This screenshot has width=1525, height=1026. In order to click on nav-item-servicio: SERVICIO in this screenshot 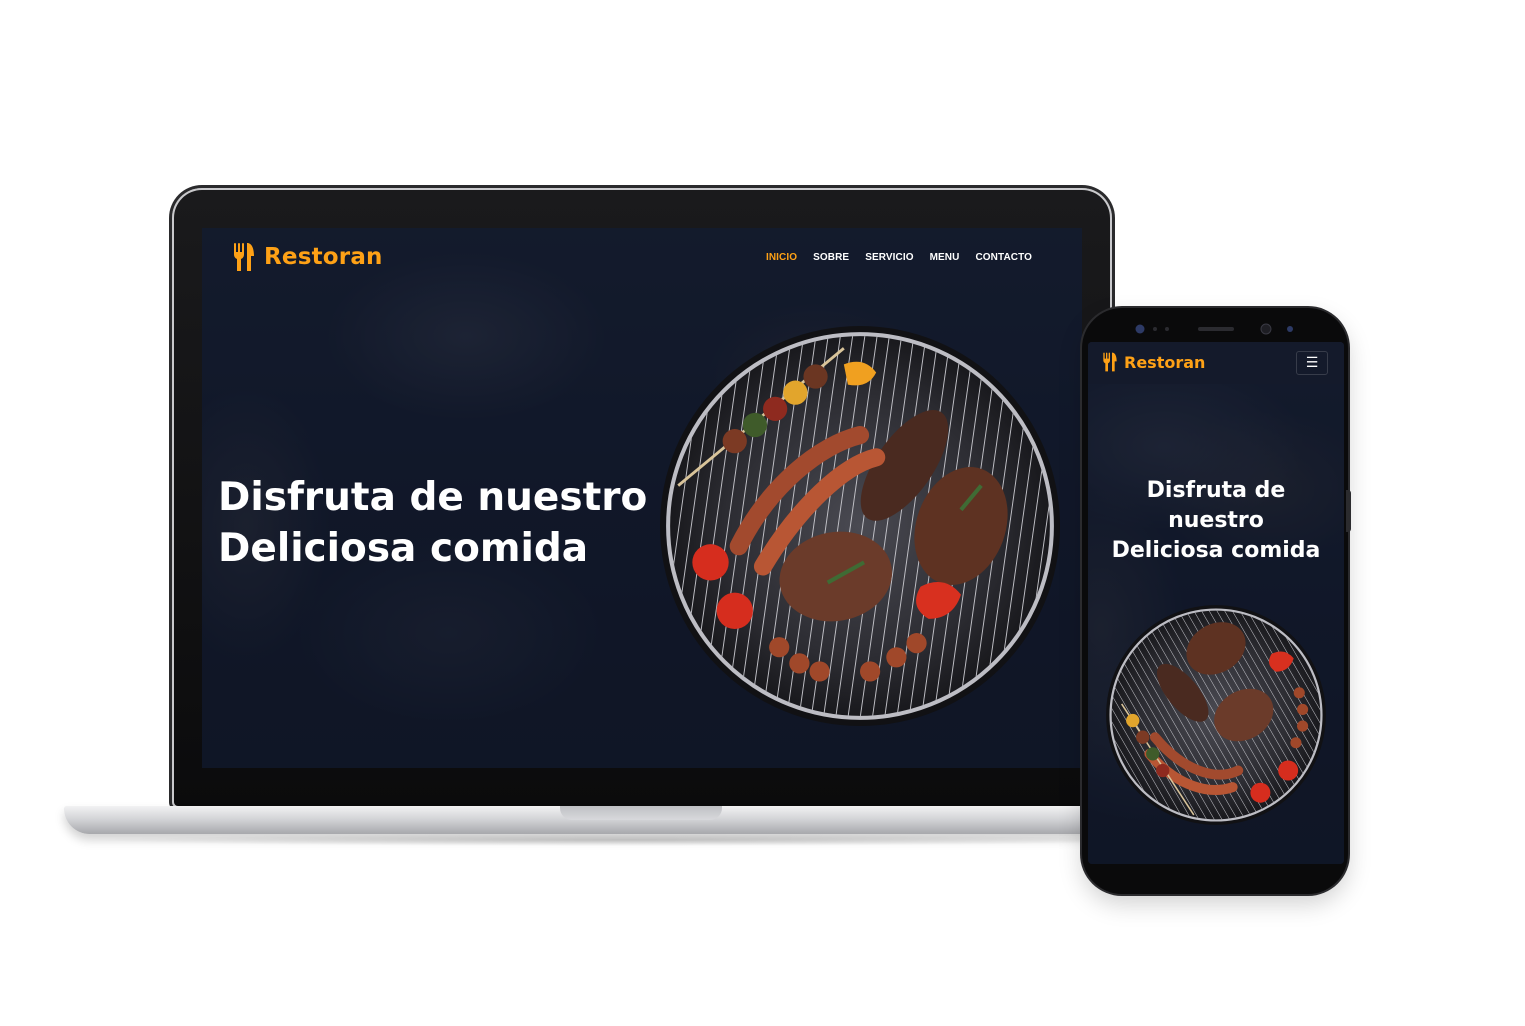, I will do `click(889, 257)`.